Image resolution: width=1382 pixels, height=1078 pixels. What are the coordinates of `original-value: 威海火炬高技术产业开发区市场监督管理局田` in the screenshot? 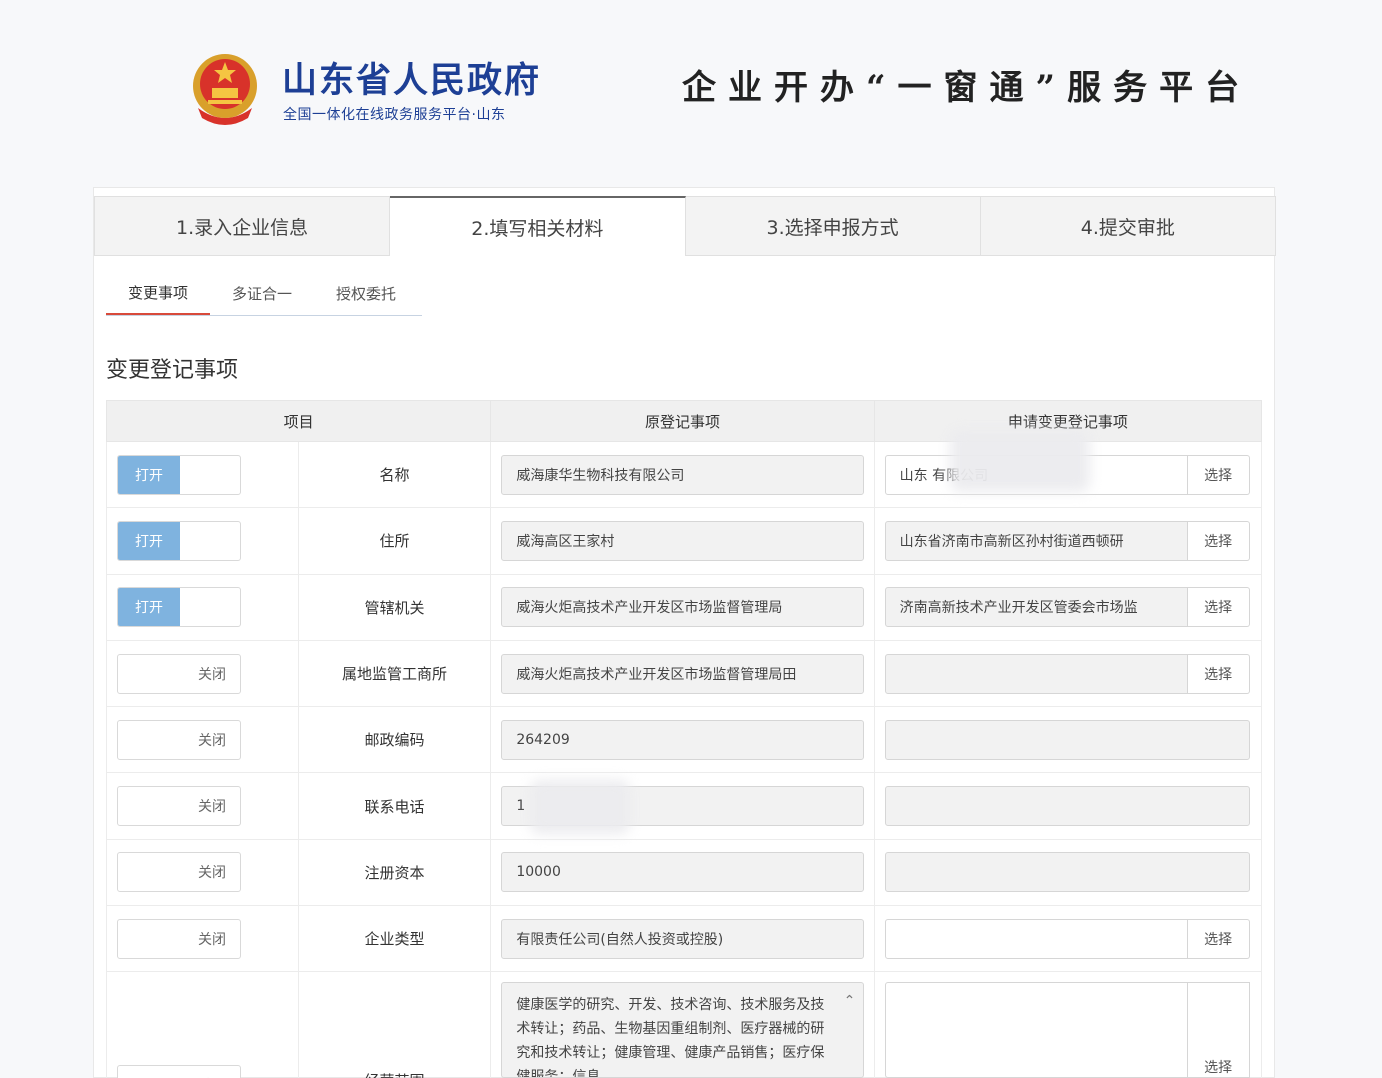 It's located at (683, 673).